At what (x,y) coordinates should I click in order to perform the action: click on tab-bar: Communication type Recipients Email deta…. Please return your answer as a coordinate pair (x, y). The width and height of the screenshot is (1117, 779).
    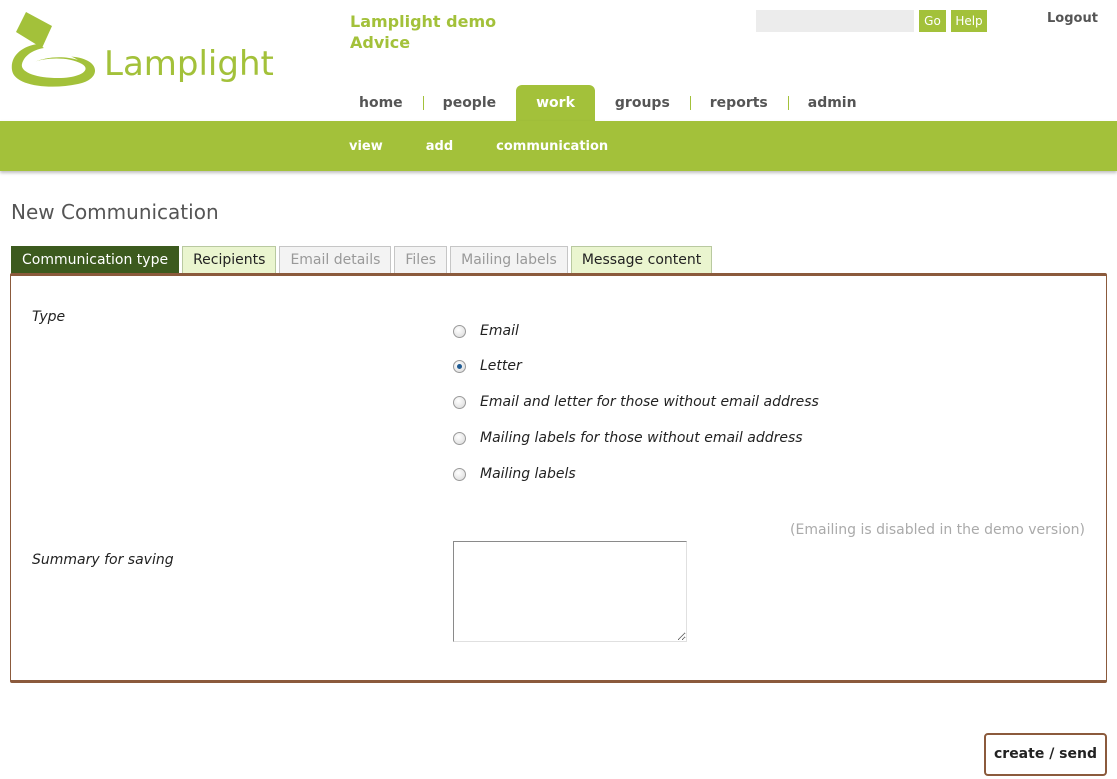
    Looking at the image, I should click on (363, 260).